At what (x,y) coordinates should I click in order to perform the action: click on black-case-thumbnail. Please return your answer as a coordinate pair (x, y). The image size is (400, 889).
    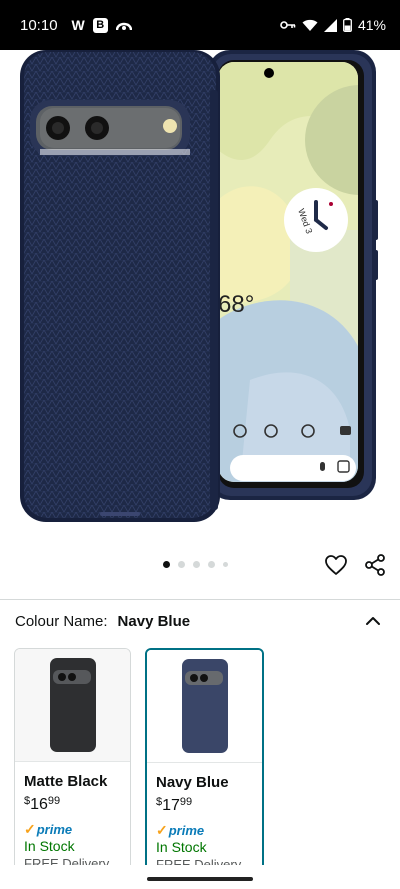
    Looking at the image, I should click on (72, 705).